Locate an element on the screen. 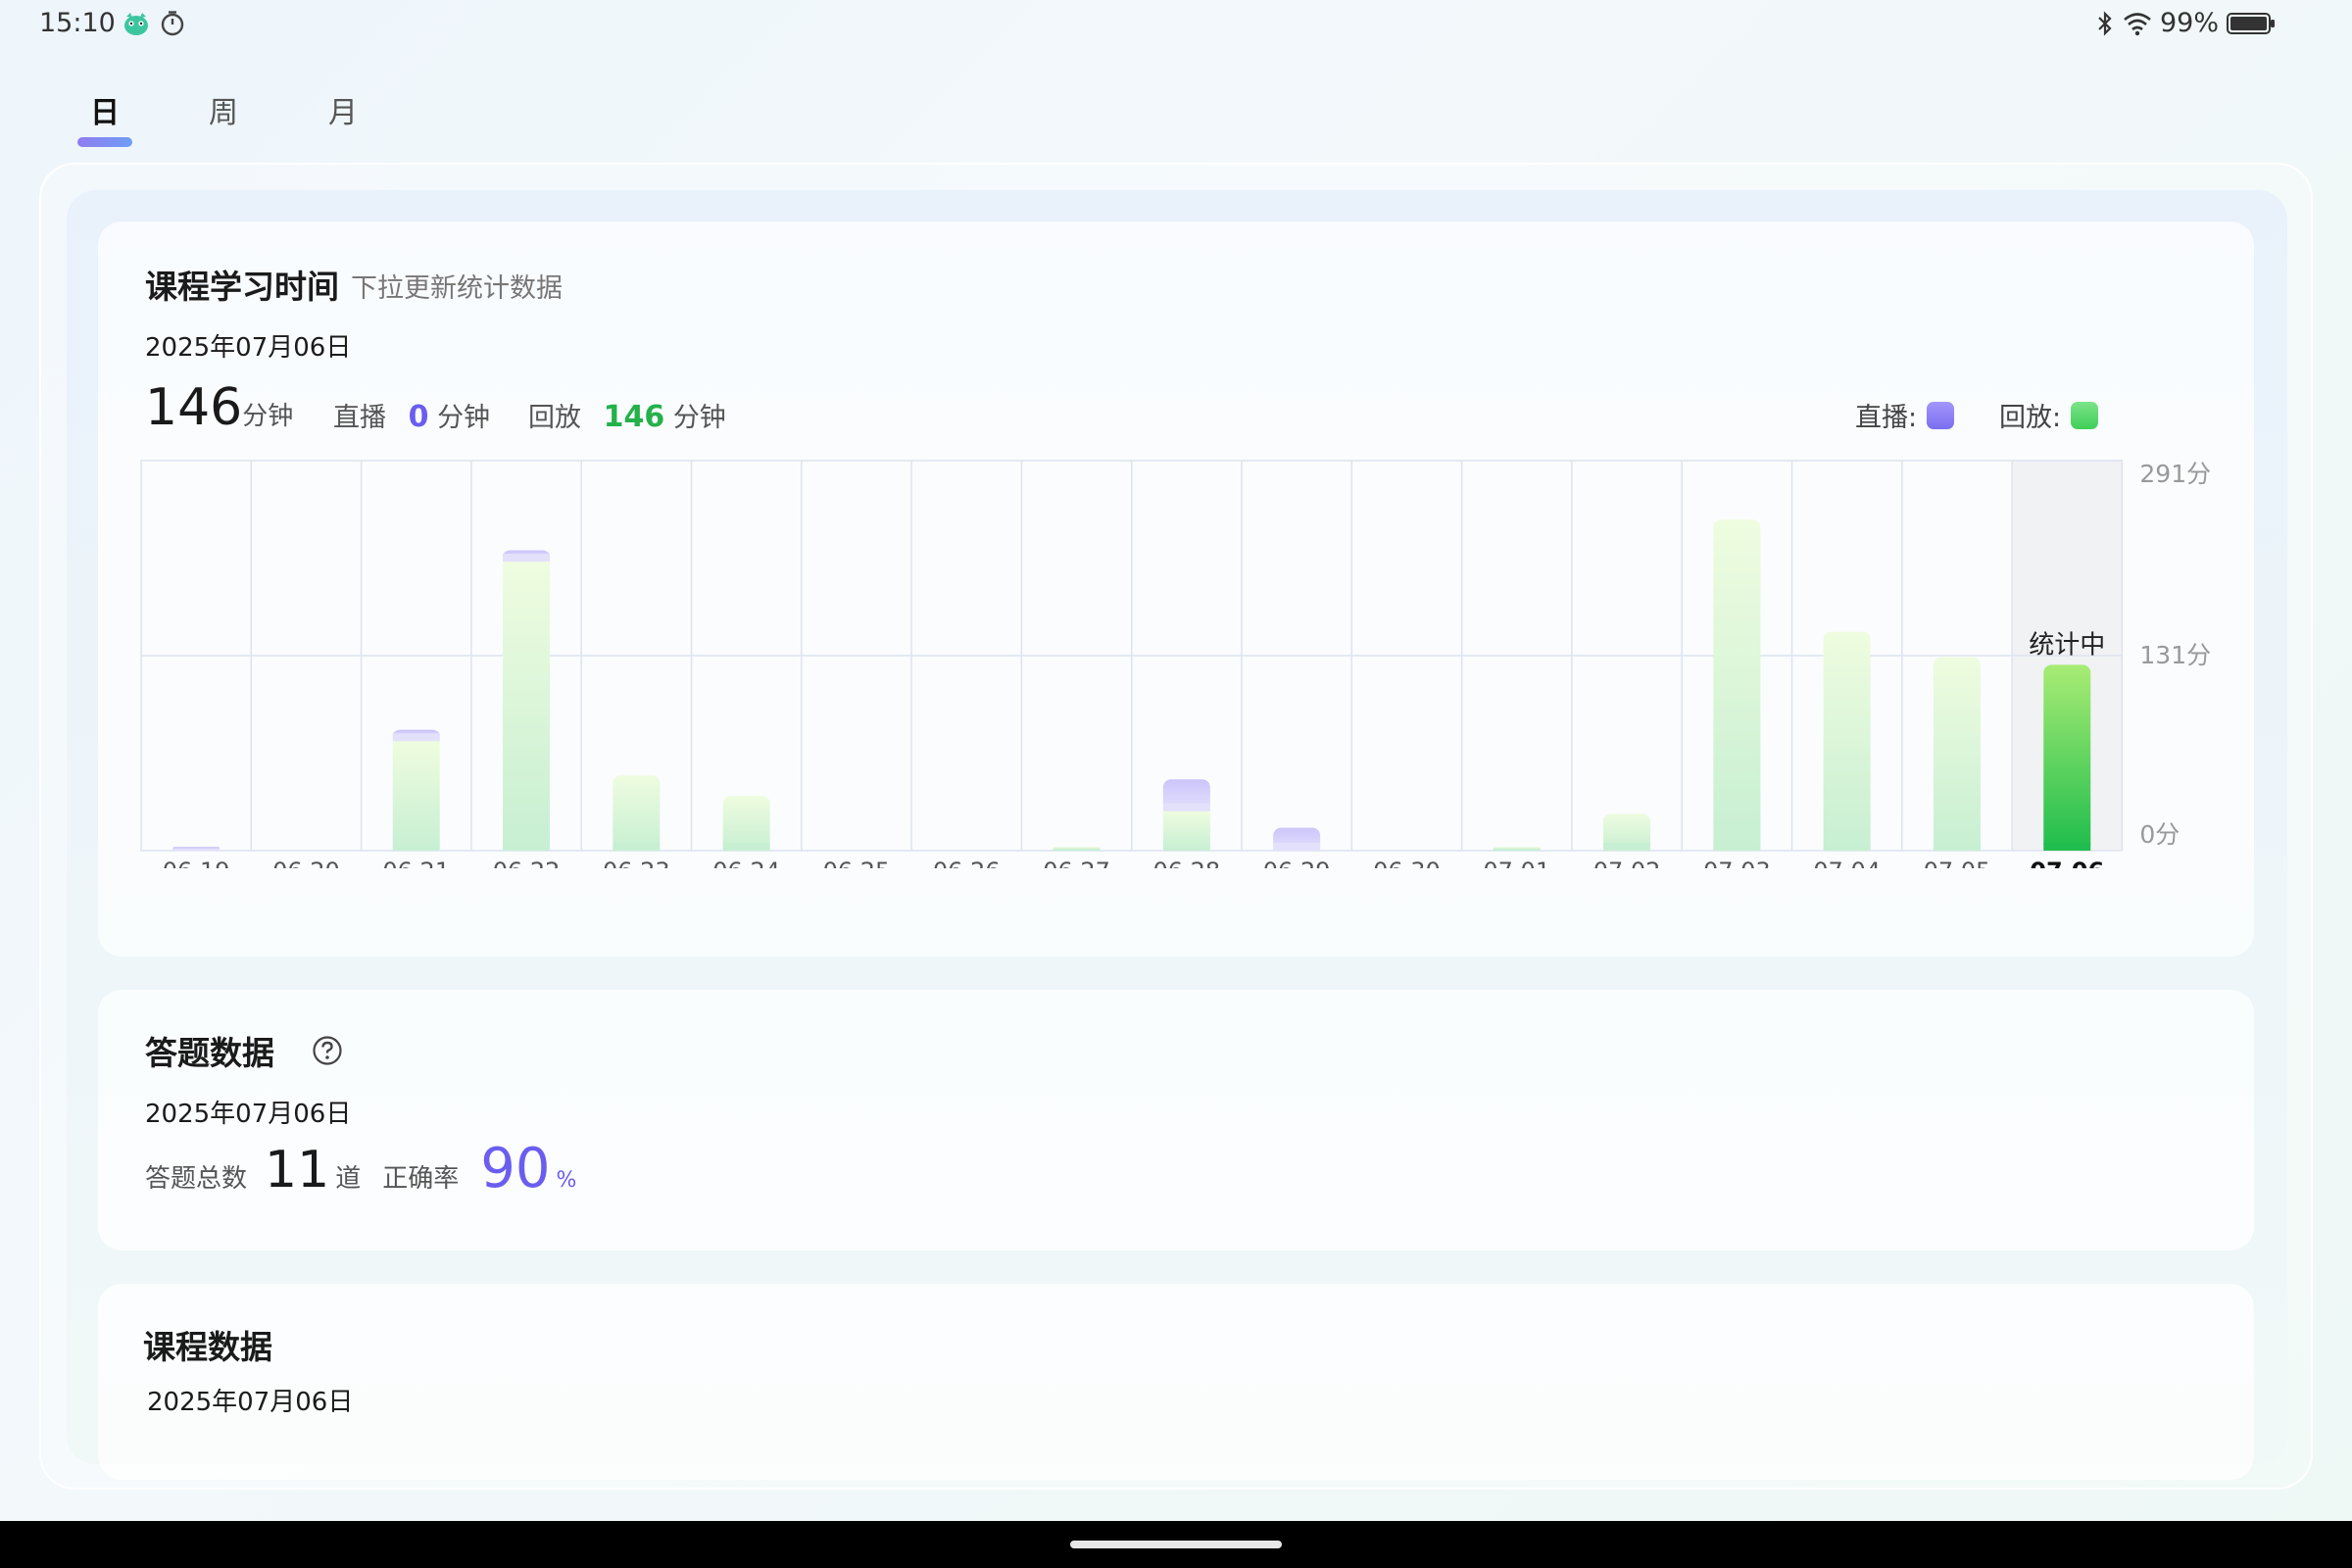 This screenshot has width=2352, height=1568. x-tick-label-06.22: 06.22 is located at coordinates (527, 863).